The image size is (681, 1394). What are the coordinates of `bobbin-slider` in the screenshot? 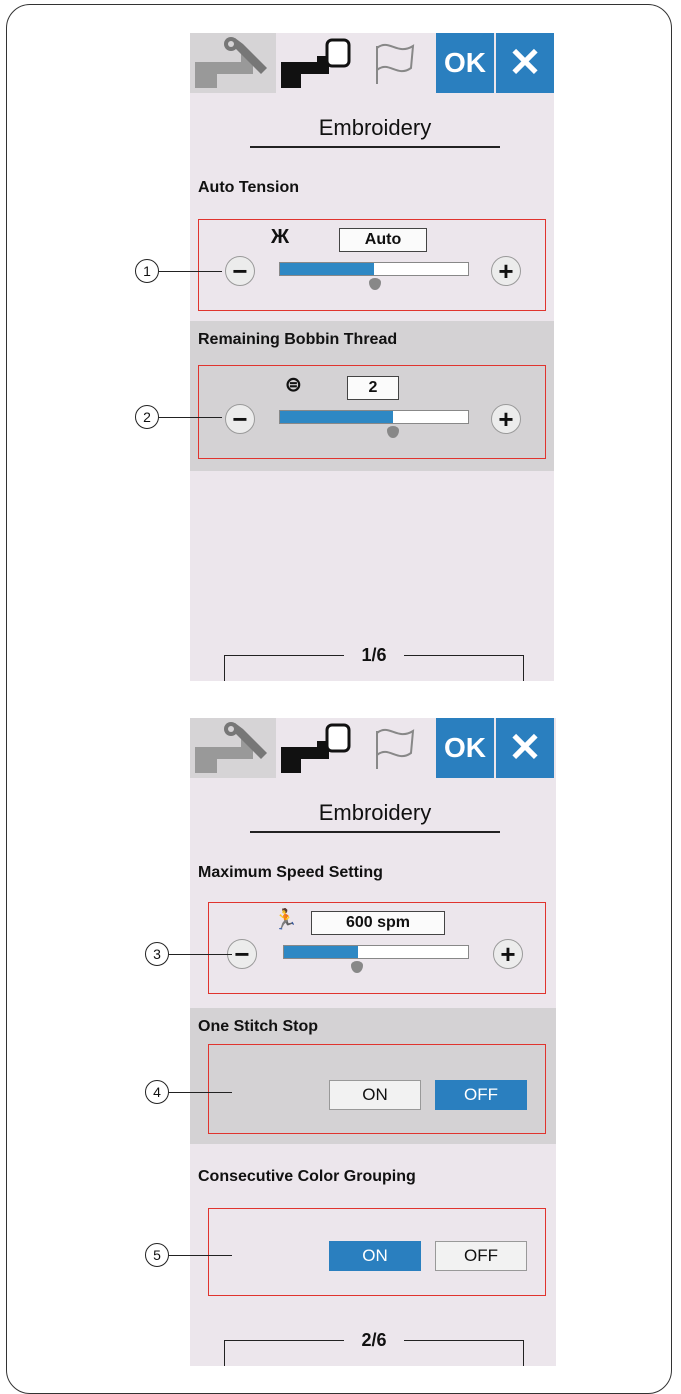 It's located at (374, 417).